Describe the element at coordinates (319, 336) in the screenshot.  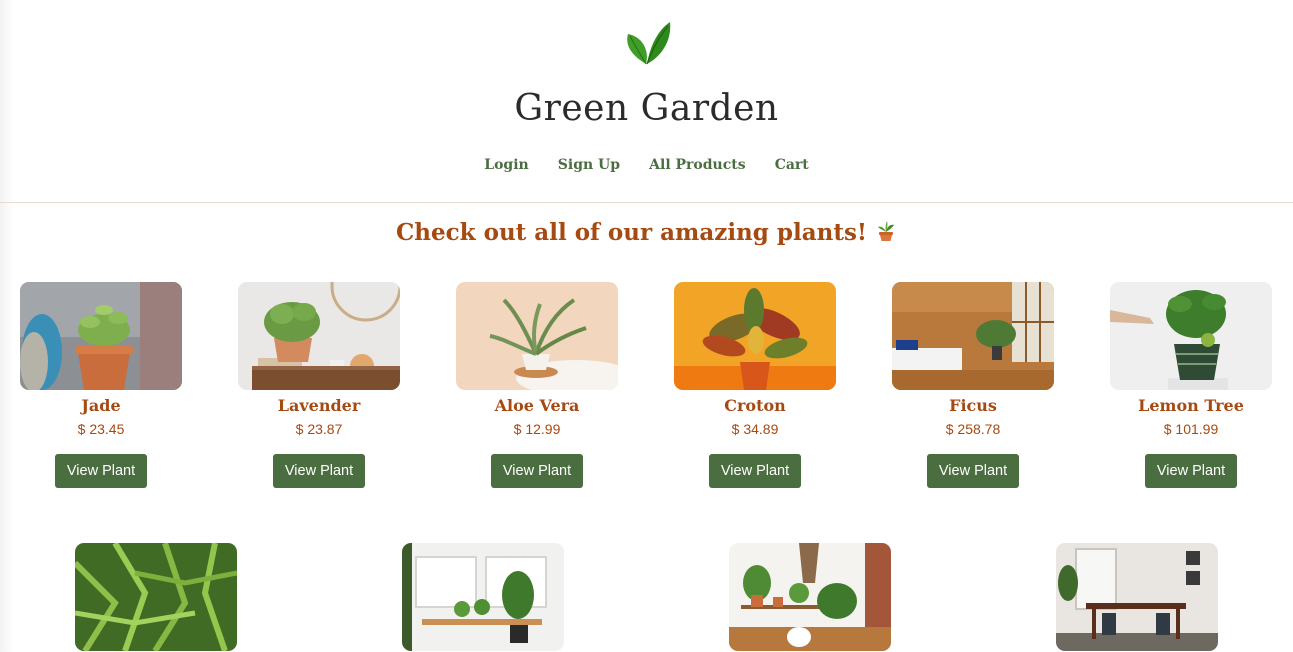
I see `product-image-lavender` at that location.